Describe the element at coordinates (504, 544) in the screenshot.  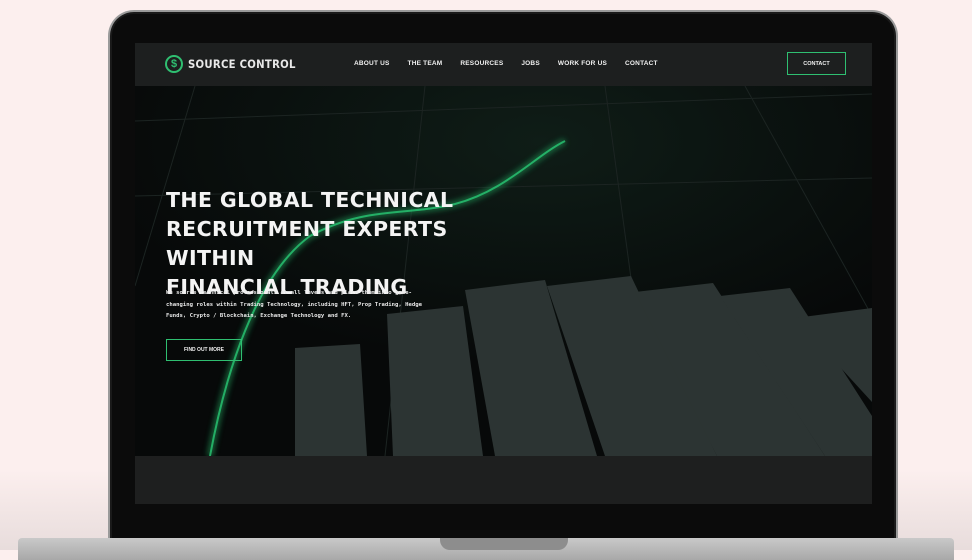
I see `laptop-notch` at that location.